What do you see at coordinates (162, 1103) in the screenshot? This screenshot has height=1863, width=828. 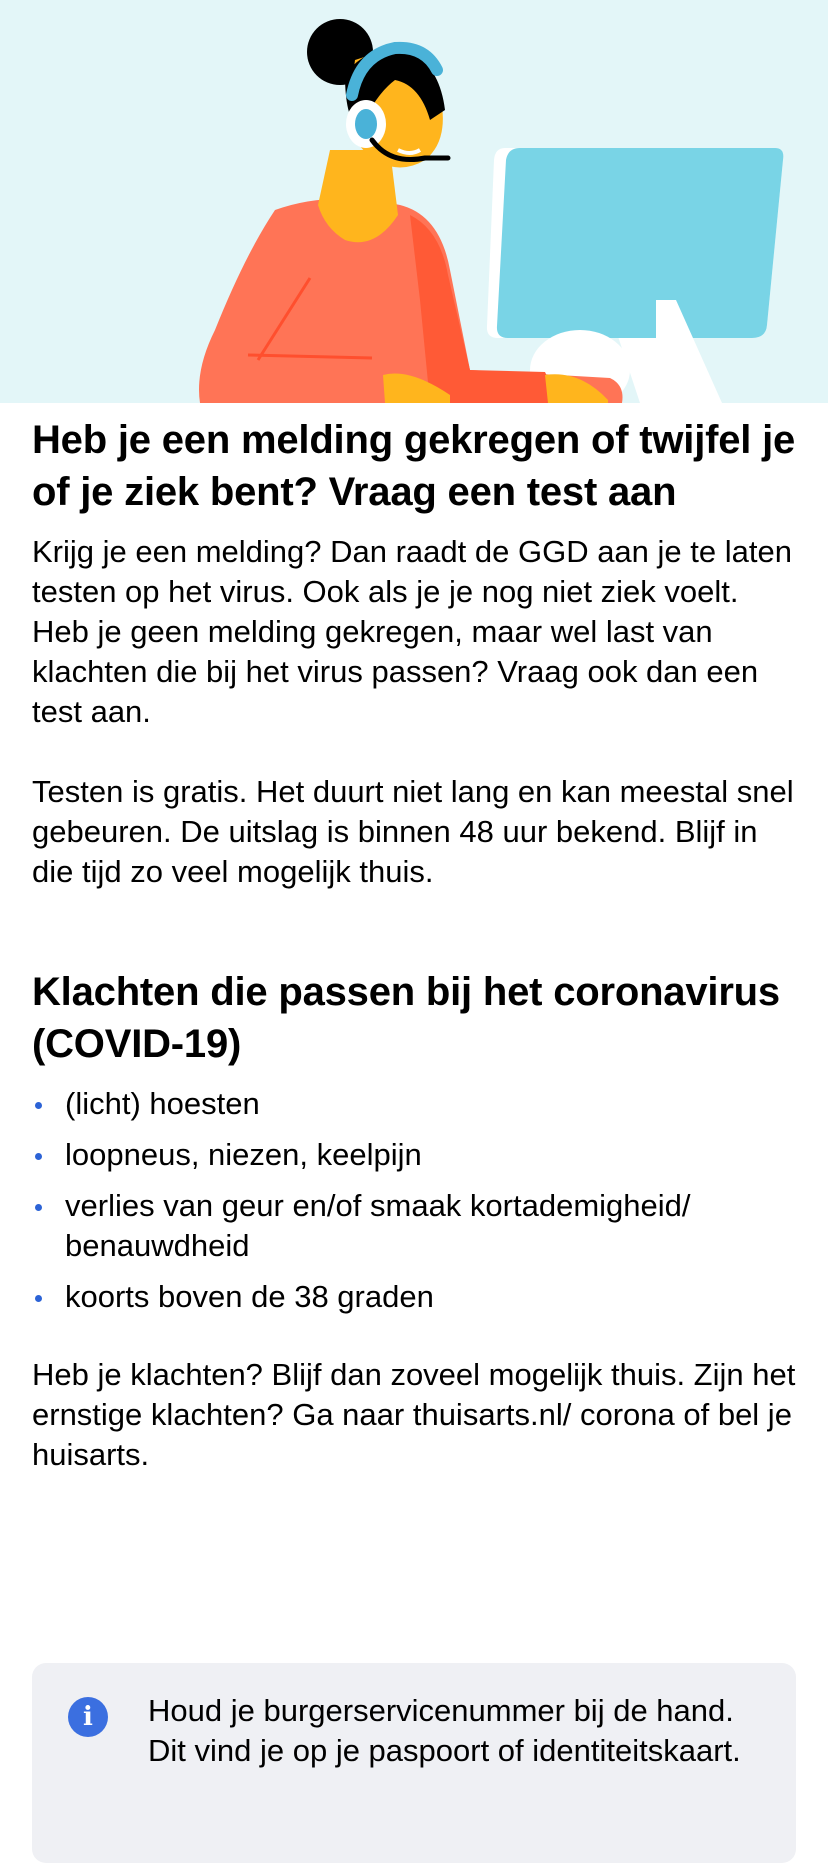 I see `symptom-text: (licht) hoesten` at bounding box center [162, 1103].